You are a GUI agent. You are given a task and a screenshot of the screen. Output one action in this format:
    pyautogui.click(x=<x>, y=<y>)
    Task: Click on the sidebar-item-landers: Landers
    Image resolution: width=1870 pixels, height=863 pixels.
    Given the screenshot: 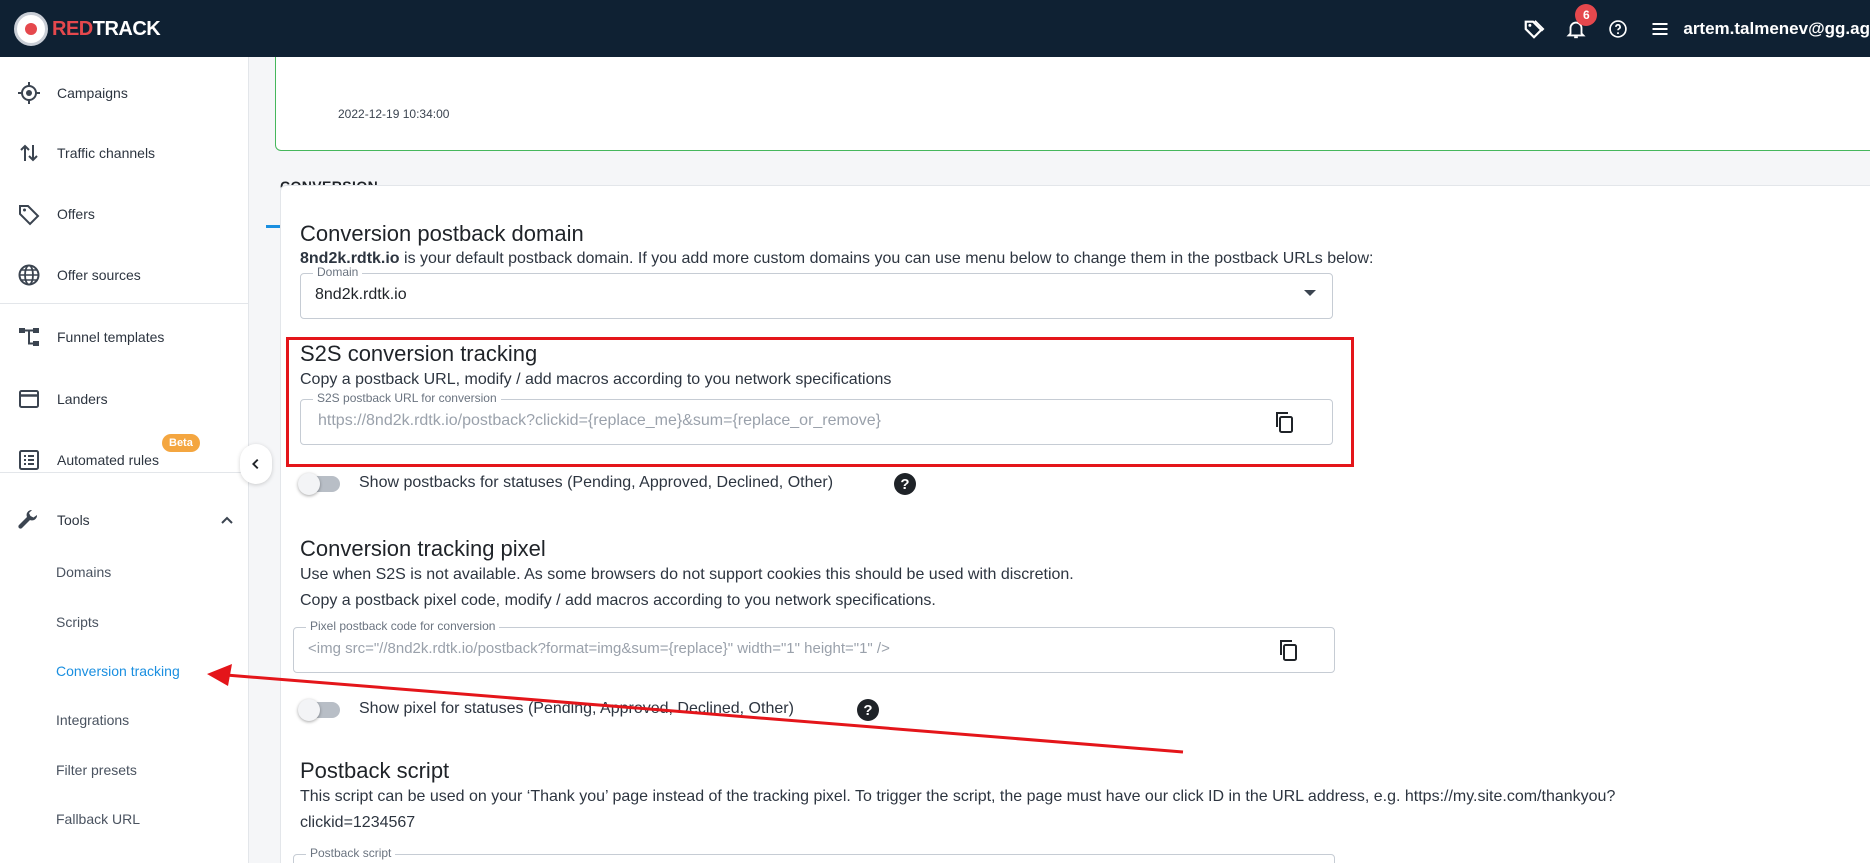 What is the action you would take?
    pyautogui.click(x=124, y=399)
    